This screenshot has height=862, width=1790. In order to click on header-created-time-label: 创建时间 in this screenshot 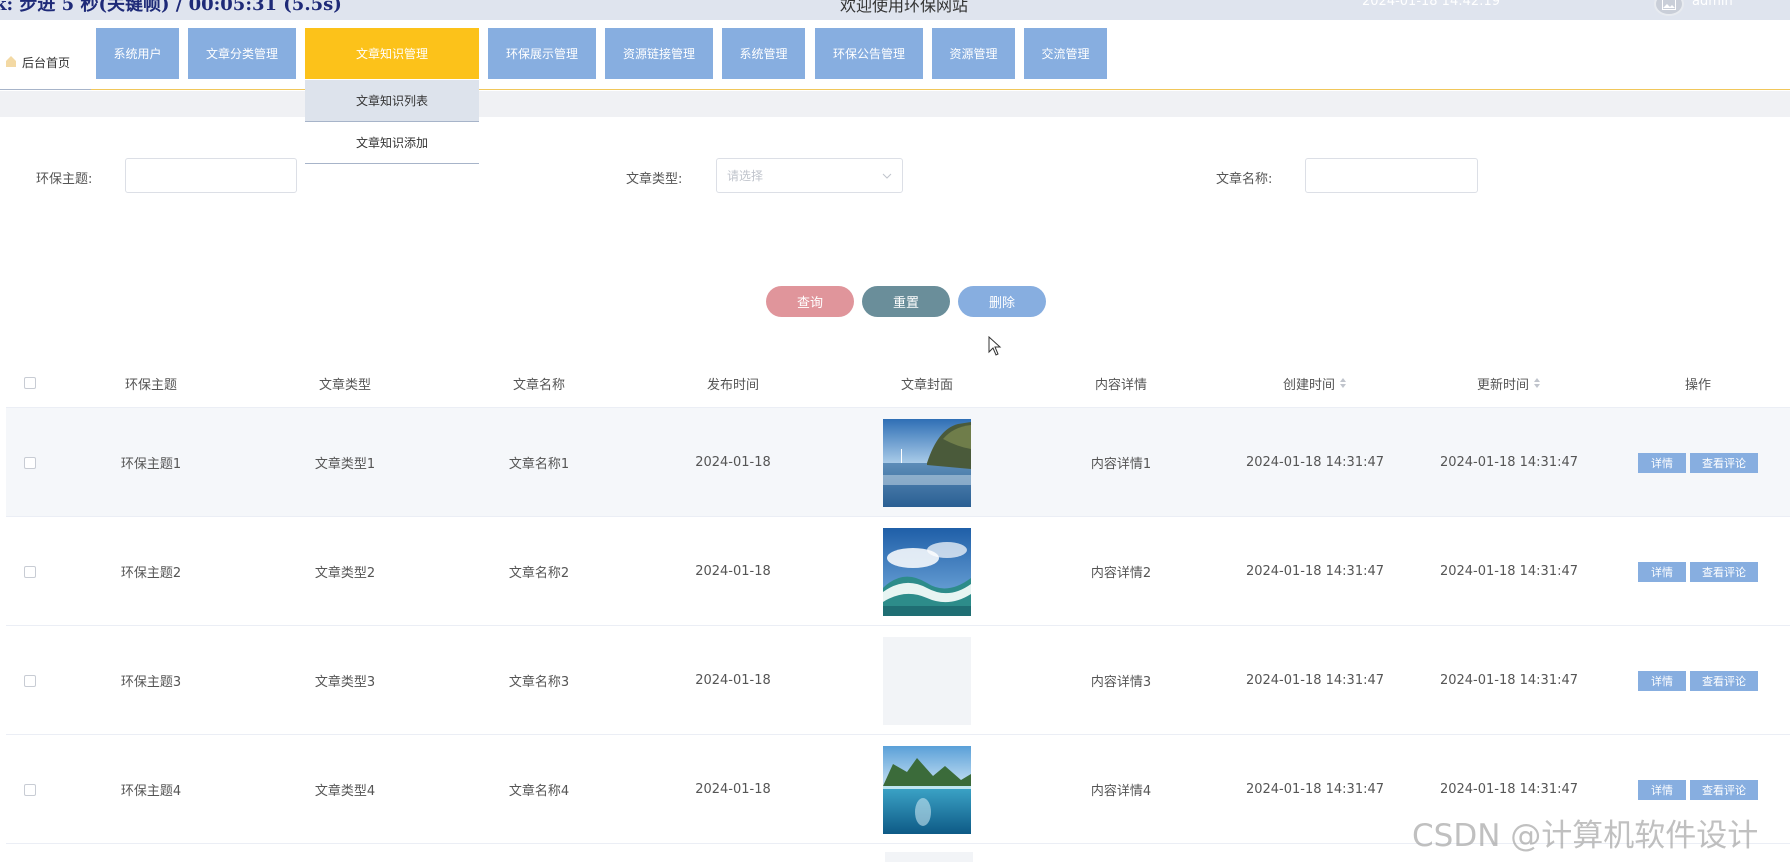, I will do `click(1308, 385)`.